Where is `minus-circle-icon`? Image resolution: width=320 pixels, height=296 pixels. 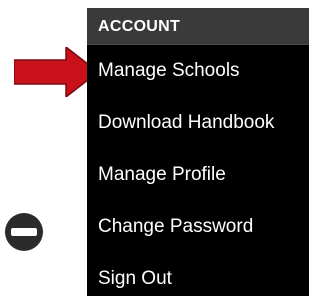 minus-circle-icon is located at coordinates (24, 232).